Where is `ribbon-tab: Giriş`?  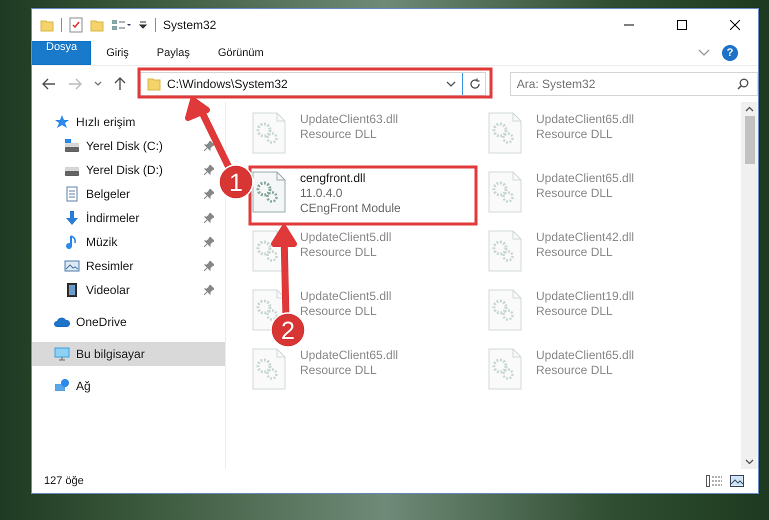 ribbon-tab: Giriş is located at coordinates (117, 53).